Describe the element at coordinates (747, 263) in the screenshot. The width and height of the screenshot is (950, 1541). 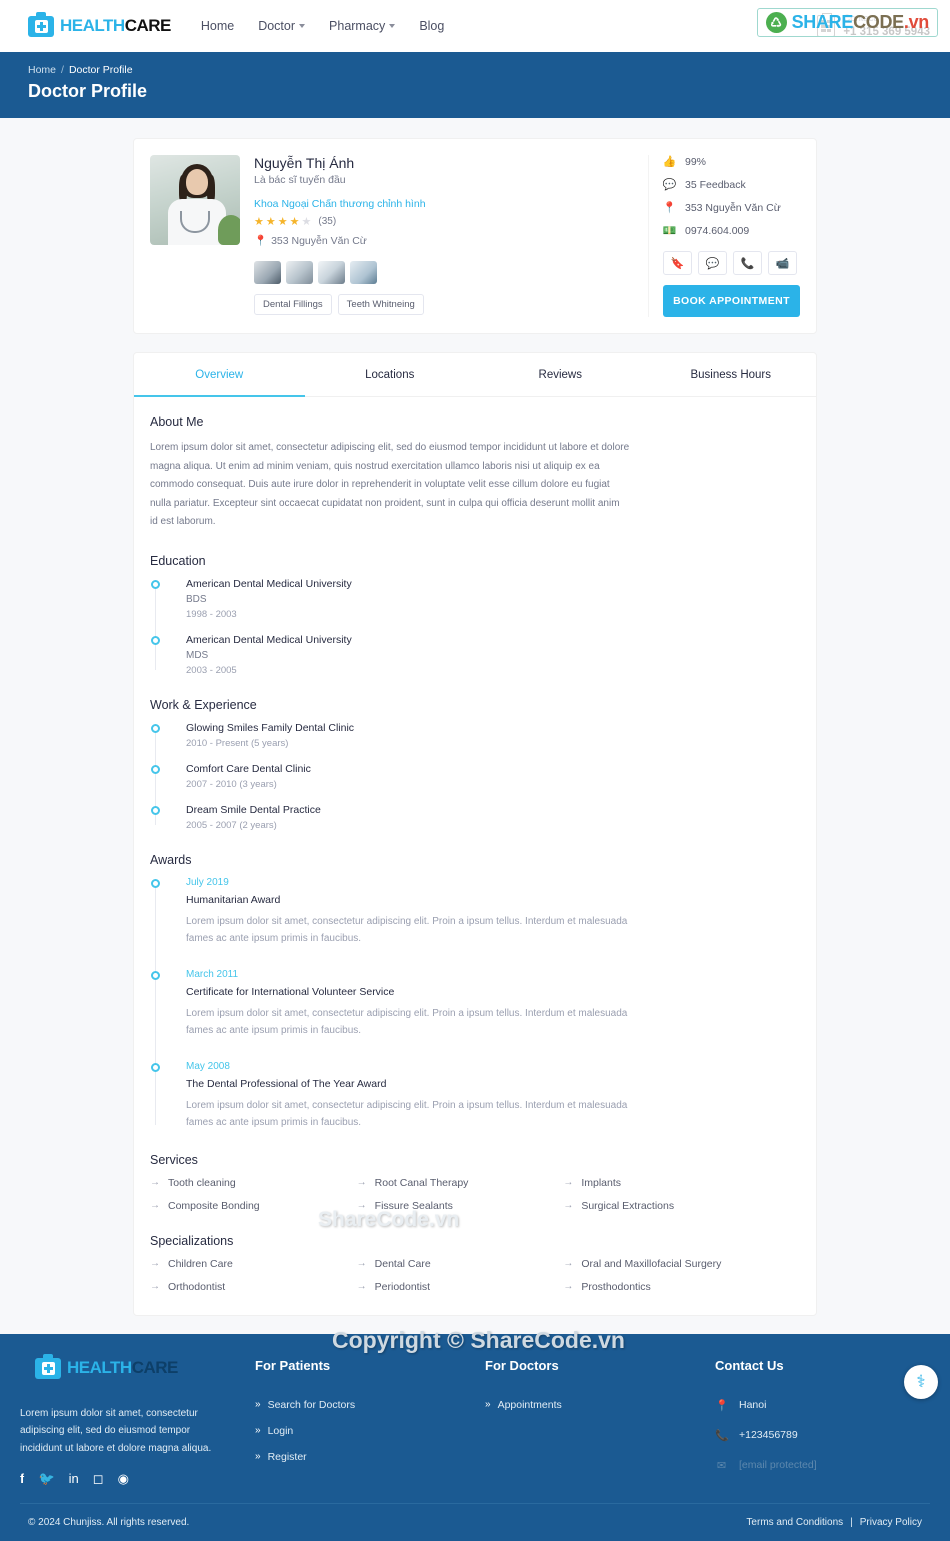
I see `call-button: 📞` at that location.